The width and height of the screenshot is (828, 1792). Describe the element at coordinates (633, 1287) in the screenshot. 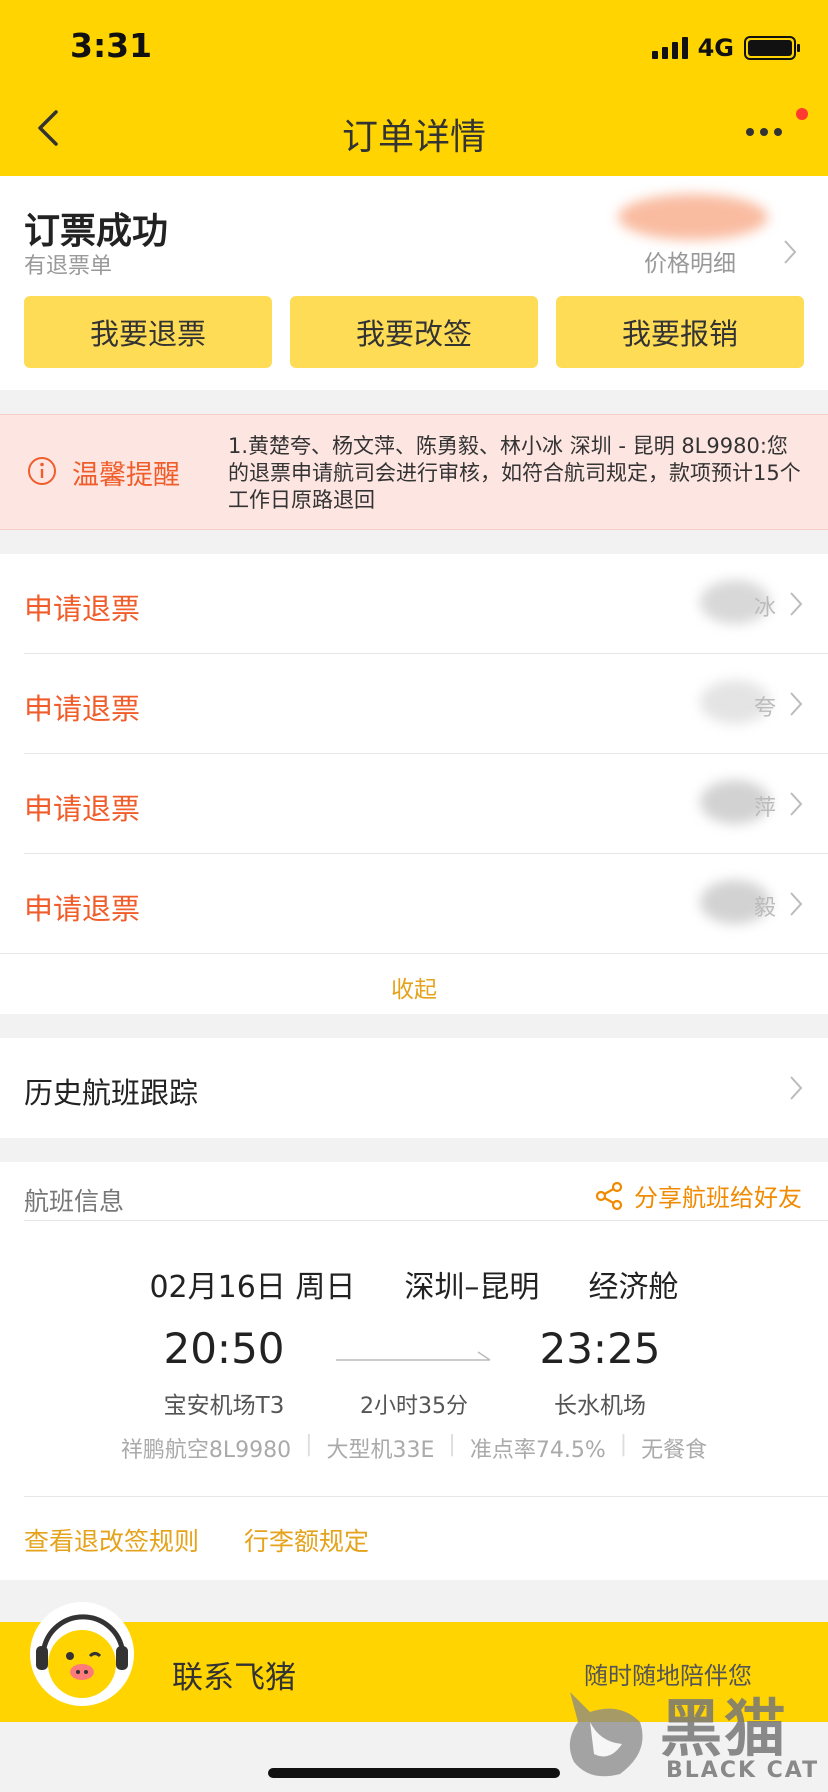

I see `flight-cabin: 经济舱` at that location.